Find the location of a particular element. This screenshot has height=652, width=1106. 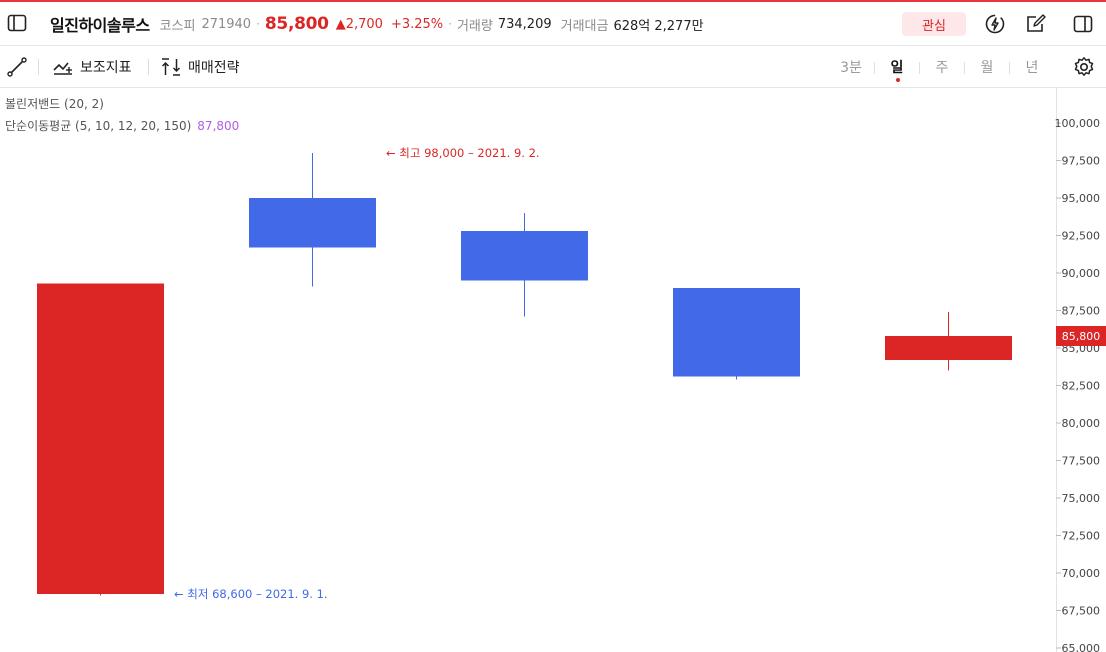

volume-value: 734,209 is located at coordinates (524, 24).